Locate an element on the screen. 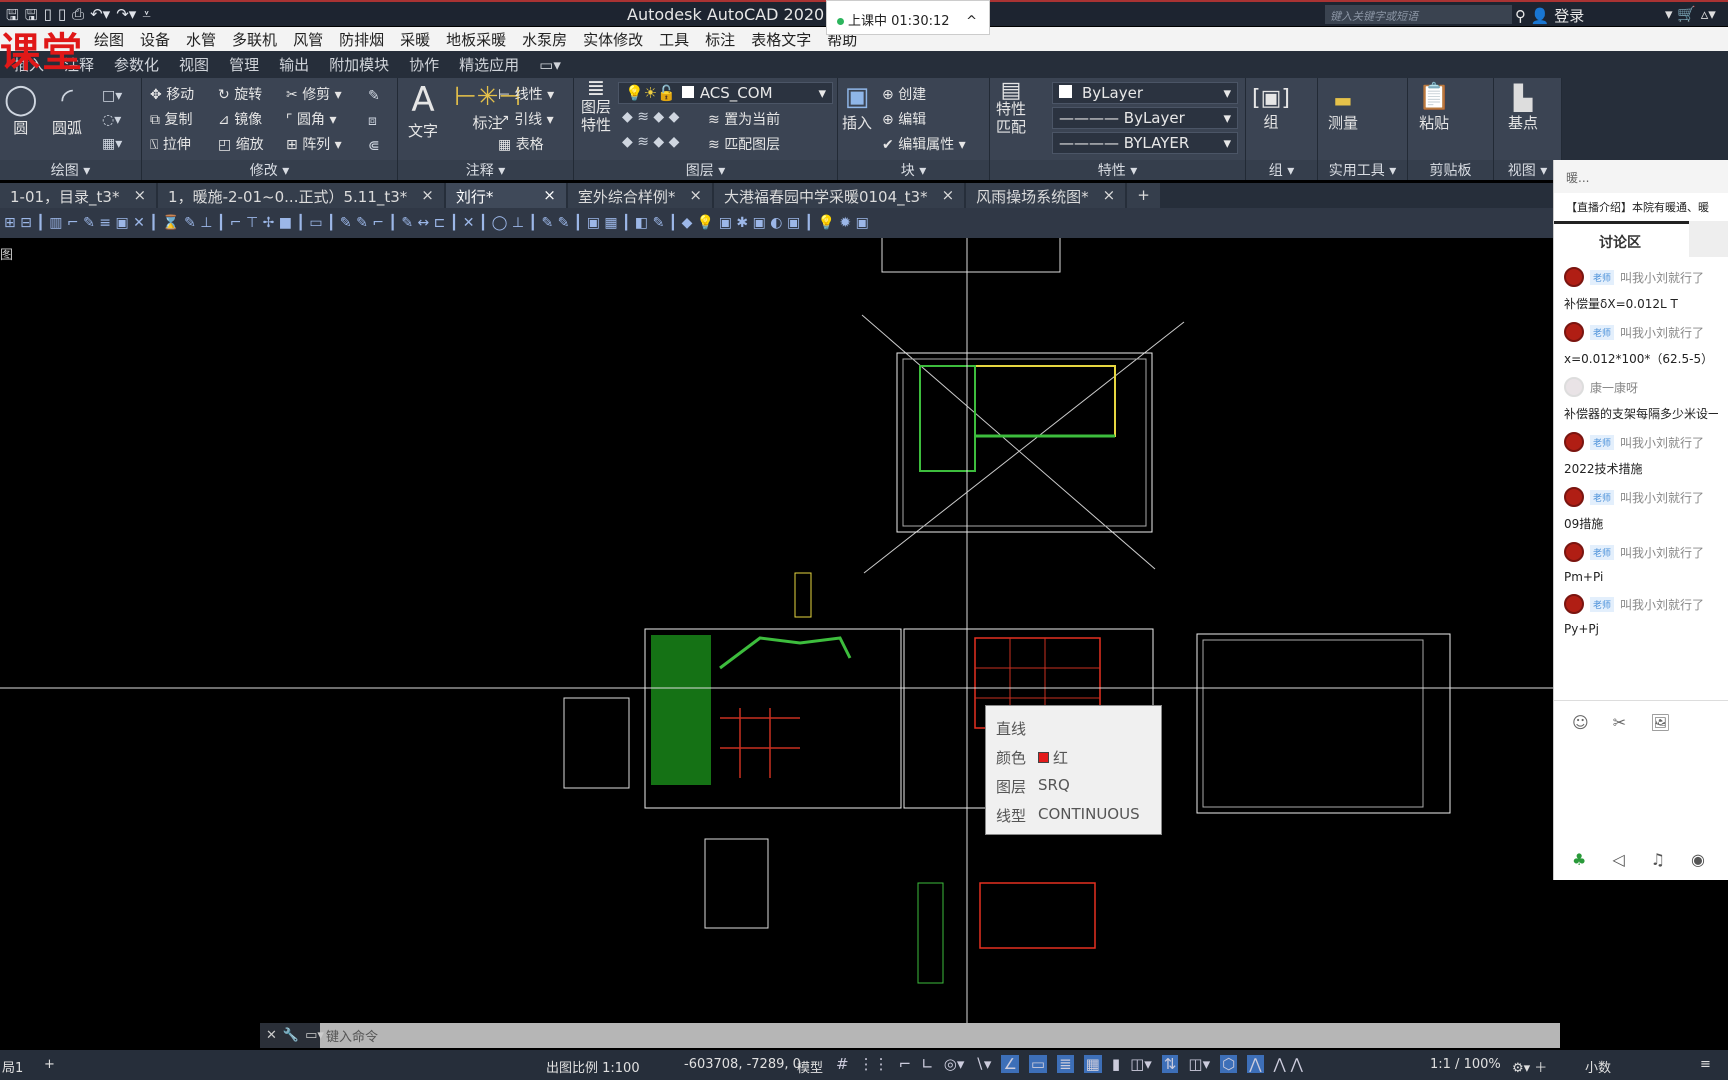  layout-tab: 局1 is located at coordinates (12, 1066).